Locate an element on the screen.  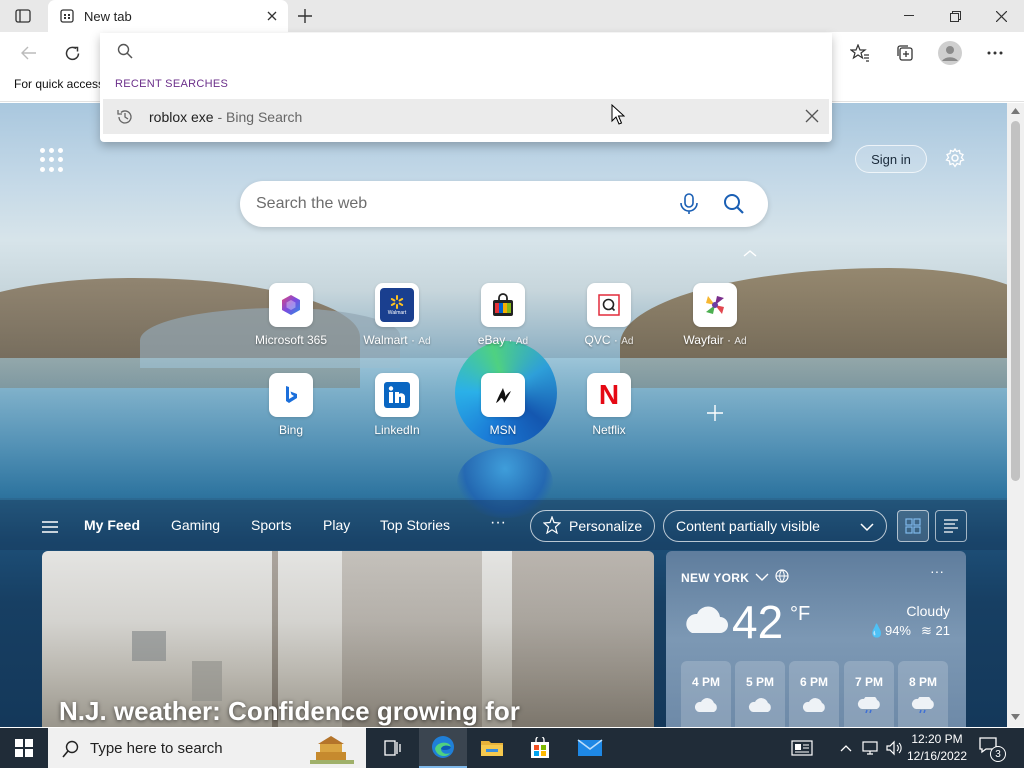
quick-link-microsoft-365: Microsoft 365 is located at coordinates (291, 318).